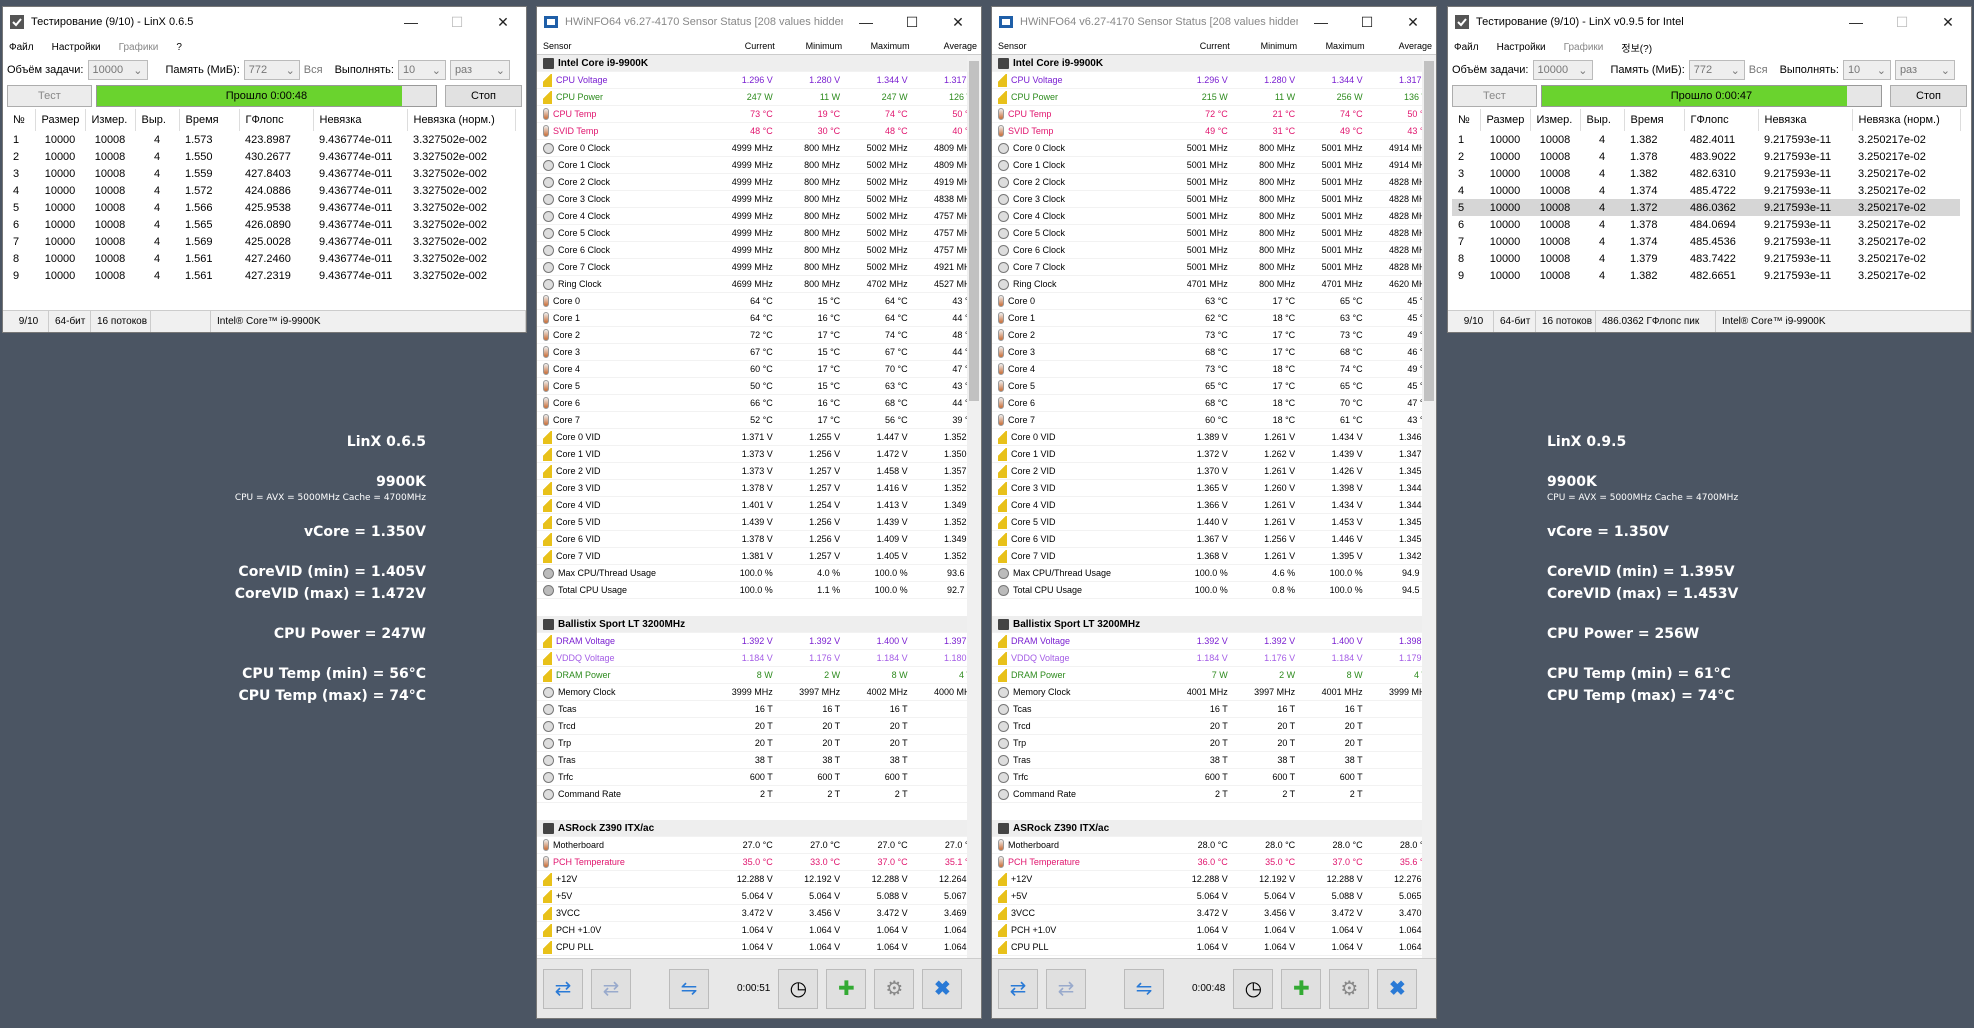 The image size is (1974, 1028). I want to click on sensor-row: Trfc 600 T 600 T 600 T, so click(1214, 777).